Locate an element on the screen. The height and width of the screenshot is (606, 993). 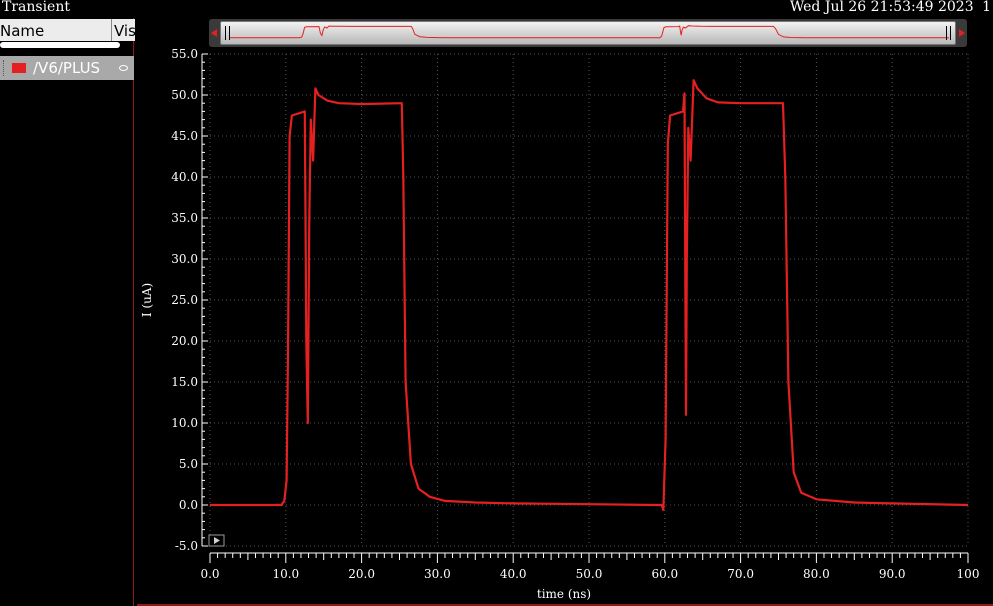
trace-list-item: /V6/PLUS is located at coordinates (67, 68).